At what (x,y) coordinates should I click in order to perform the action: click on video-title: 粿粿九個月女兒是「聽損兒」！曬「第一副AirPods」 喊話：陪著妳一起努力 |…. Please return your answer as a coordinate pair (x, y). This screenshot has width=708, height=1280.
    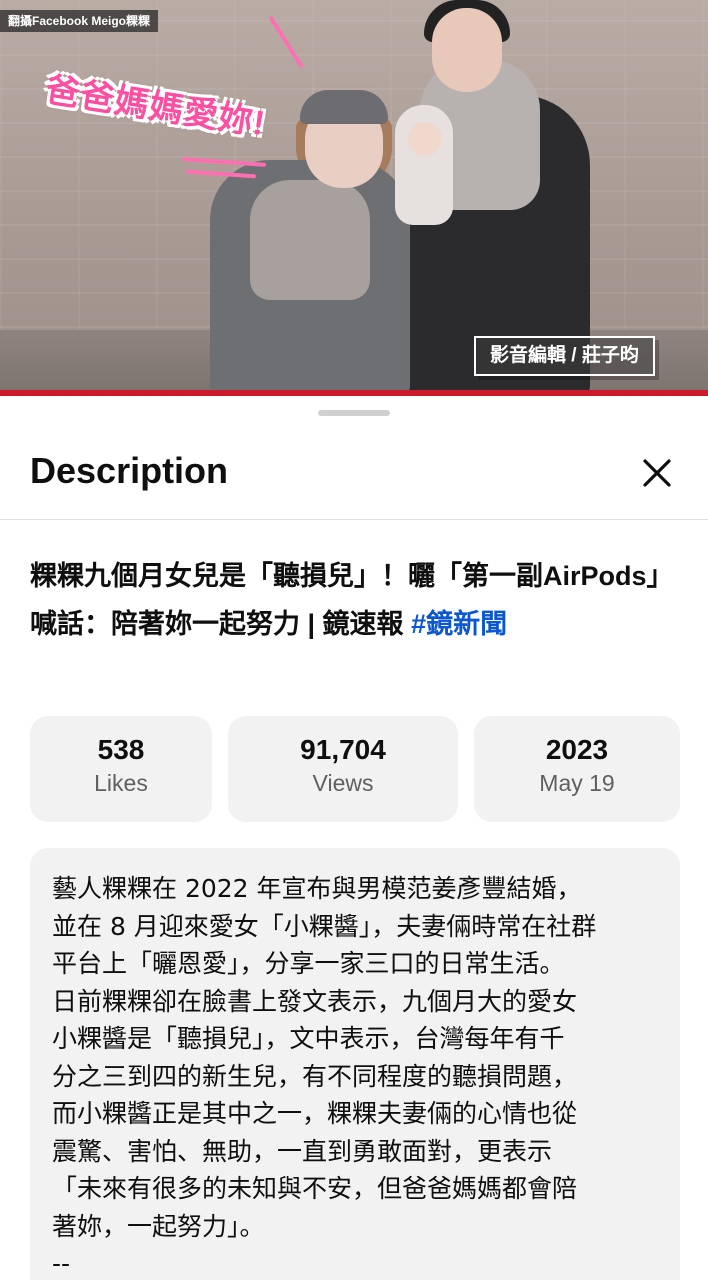
    Looking at the image, I should click on (360, 600).